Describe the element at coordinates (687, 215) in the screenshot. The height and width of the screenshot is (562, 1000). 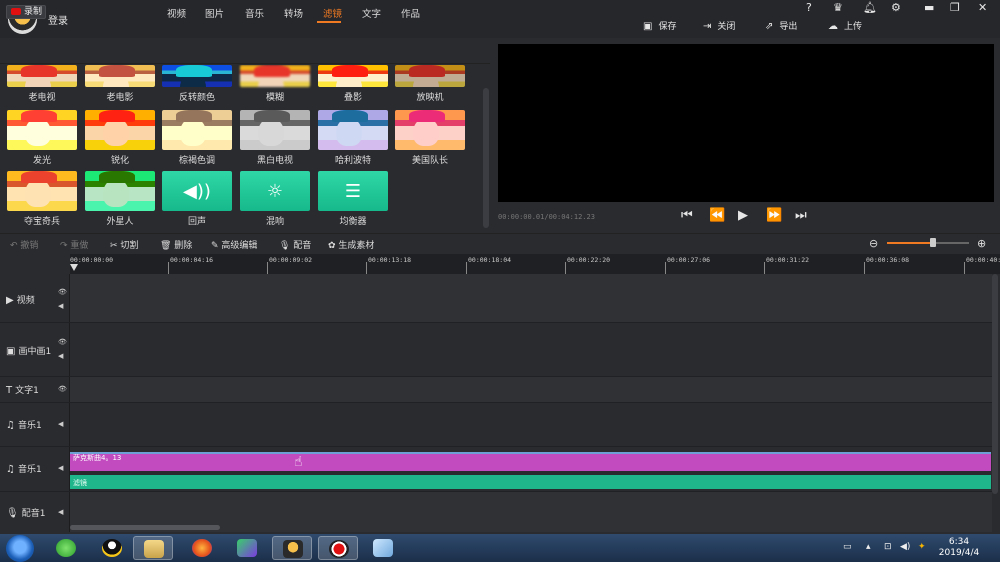
I see `skip-start-icon: ⏮` at that location.